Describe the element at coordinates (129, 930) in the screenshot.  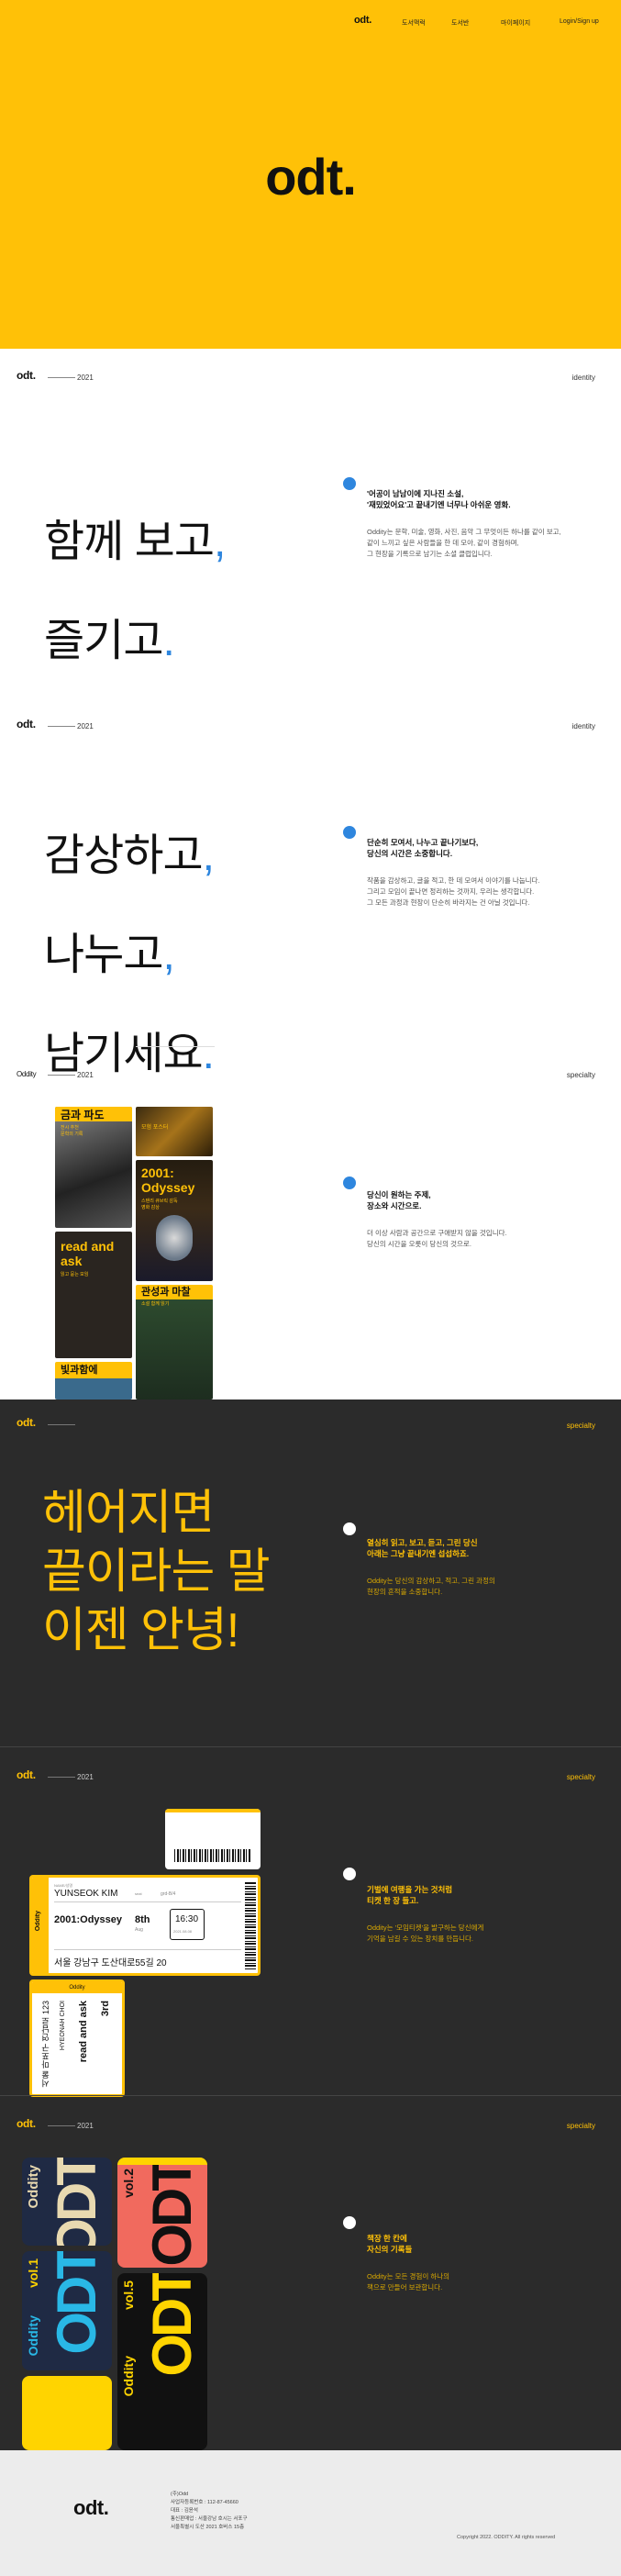
I see `headline: 감상하고, 나누고, 남기세요.` at that location.